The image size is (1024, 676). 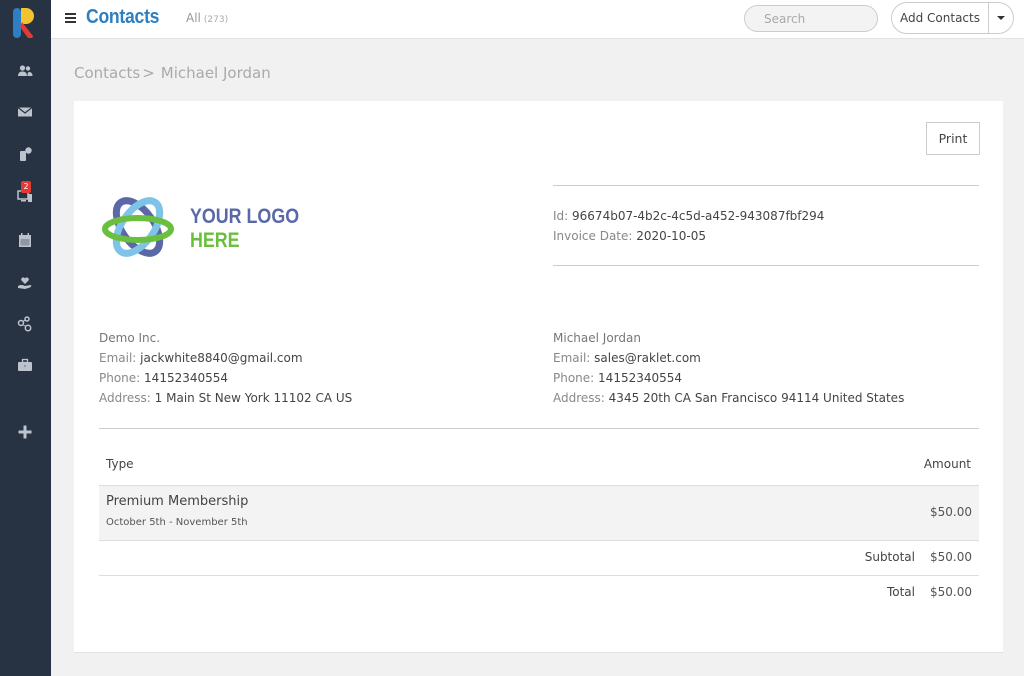 I want to click on invoice-date: 2020-10-05, so click(x=671, y=236).